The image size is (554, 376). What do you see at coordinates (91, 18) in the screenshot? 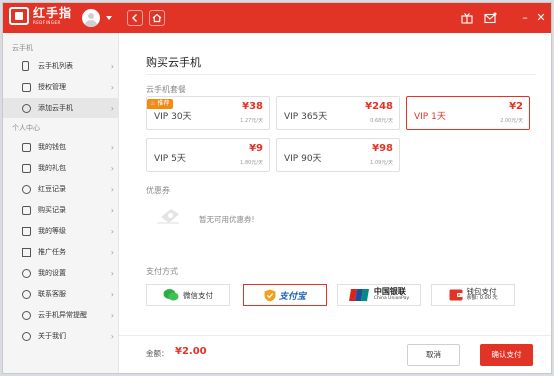
I see `avatar` at bounding box center [91, 18].